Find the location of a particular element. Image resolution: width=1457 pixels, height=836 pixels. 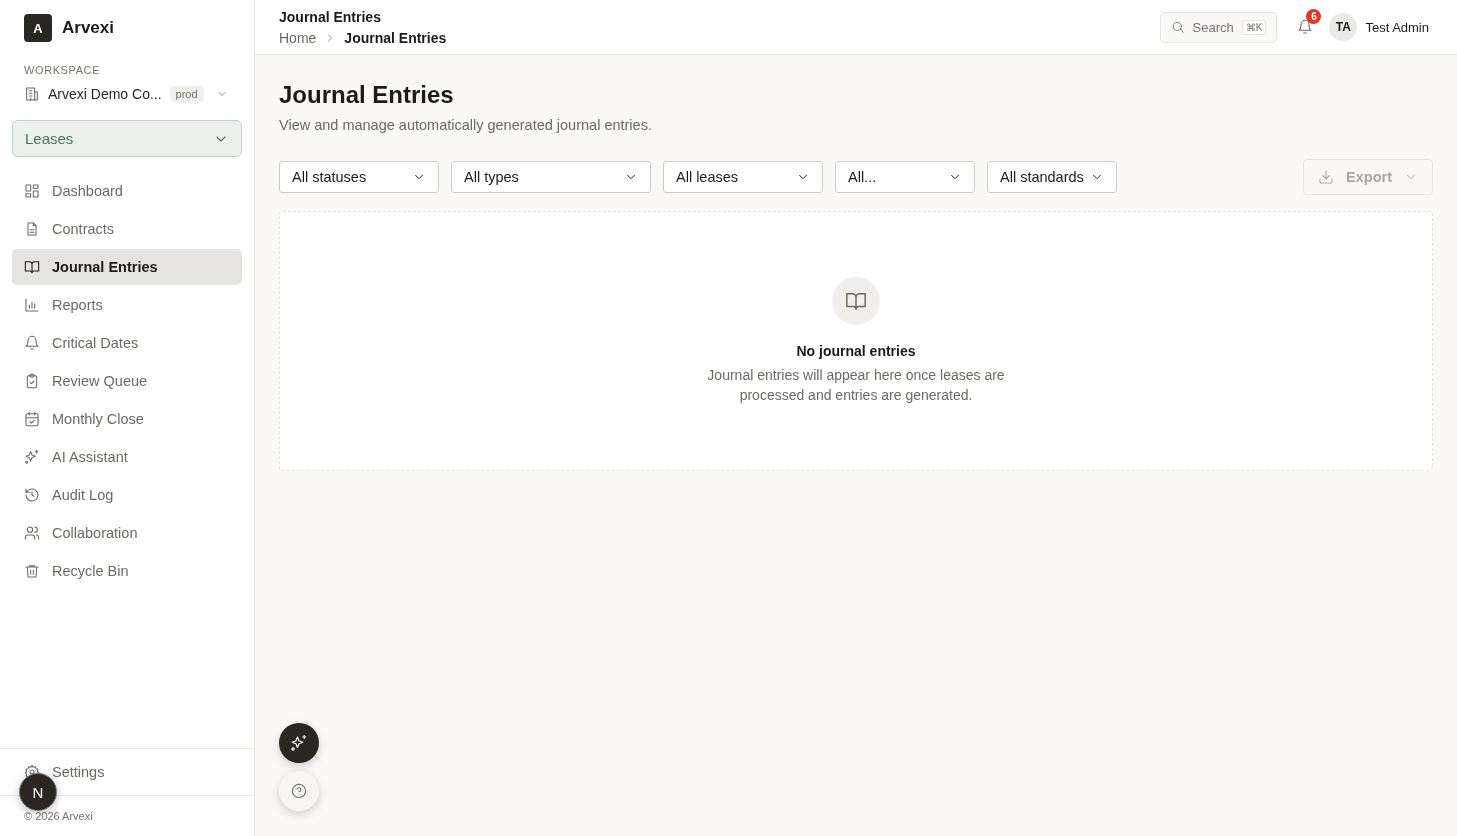

nav-item: Review Queue is located at coordinates (127, 381).